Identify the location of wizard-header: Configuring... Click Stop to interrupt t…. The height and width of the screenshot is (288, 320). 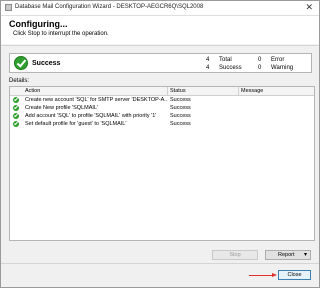
(160, 30).